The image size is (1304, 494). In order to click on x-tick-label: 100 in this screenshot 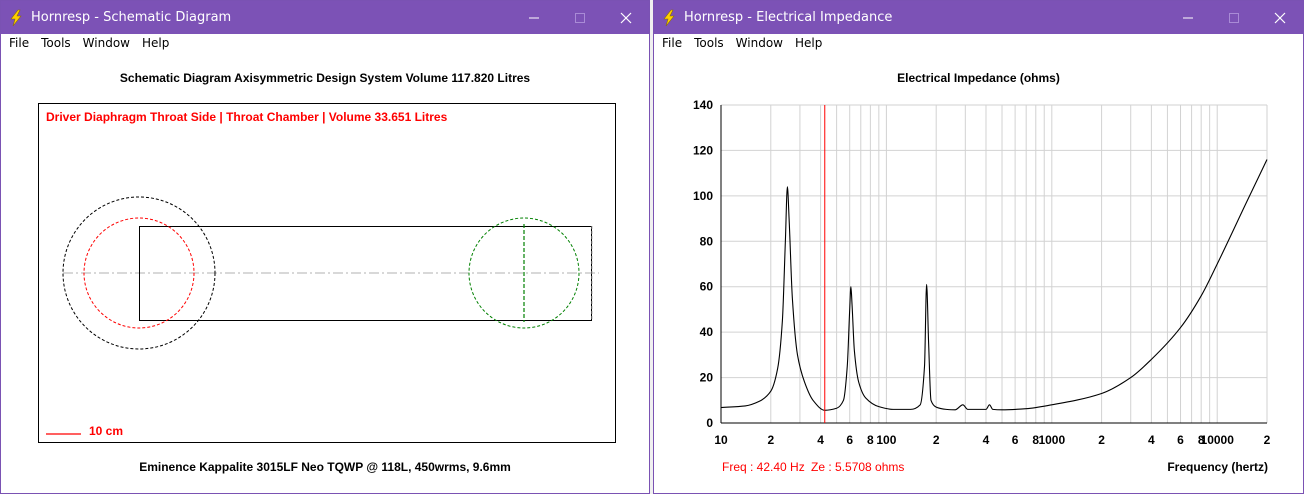, I will do `click(886, 440)`.